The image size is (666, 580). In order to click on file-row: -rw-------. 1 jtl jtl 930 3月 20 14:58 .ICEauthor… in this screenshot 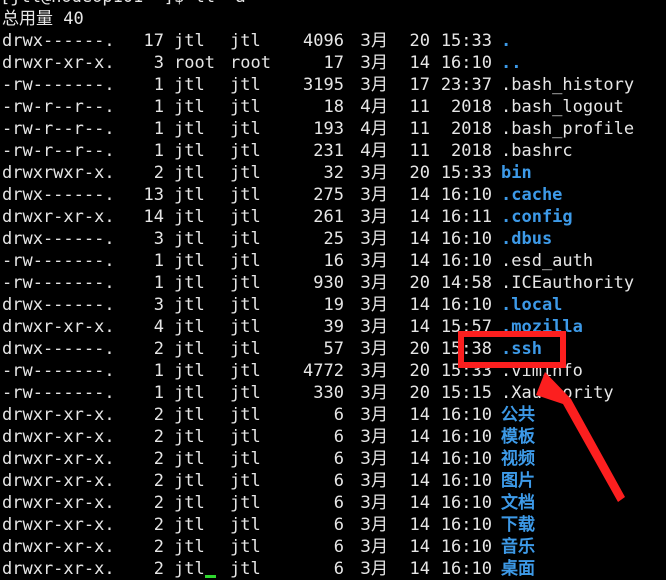, I will do `click(318, 283)`.